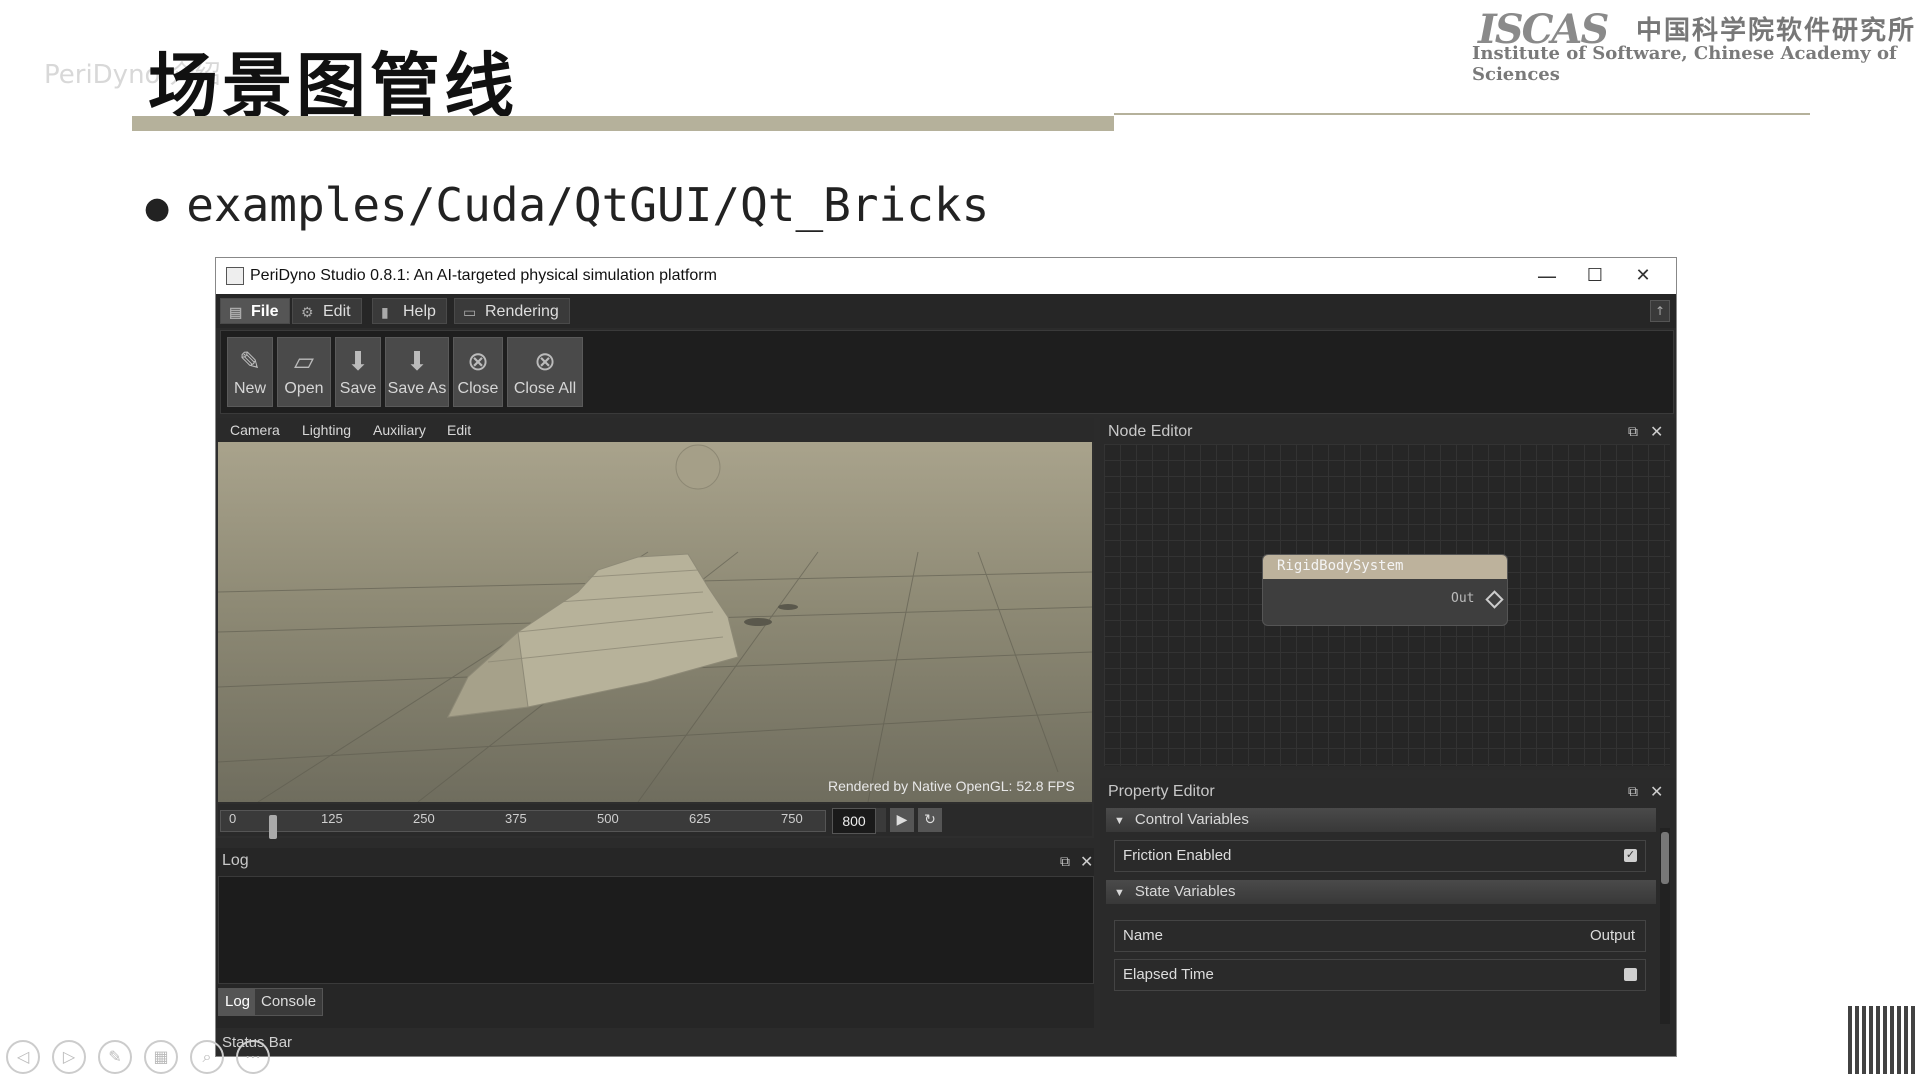 This screenshot has height=1080, width=1920. I want to click on more-options-icon: ⋯, so click(253, 1057).